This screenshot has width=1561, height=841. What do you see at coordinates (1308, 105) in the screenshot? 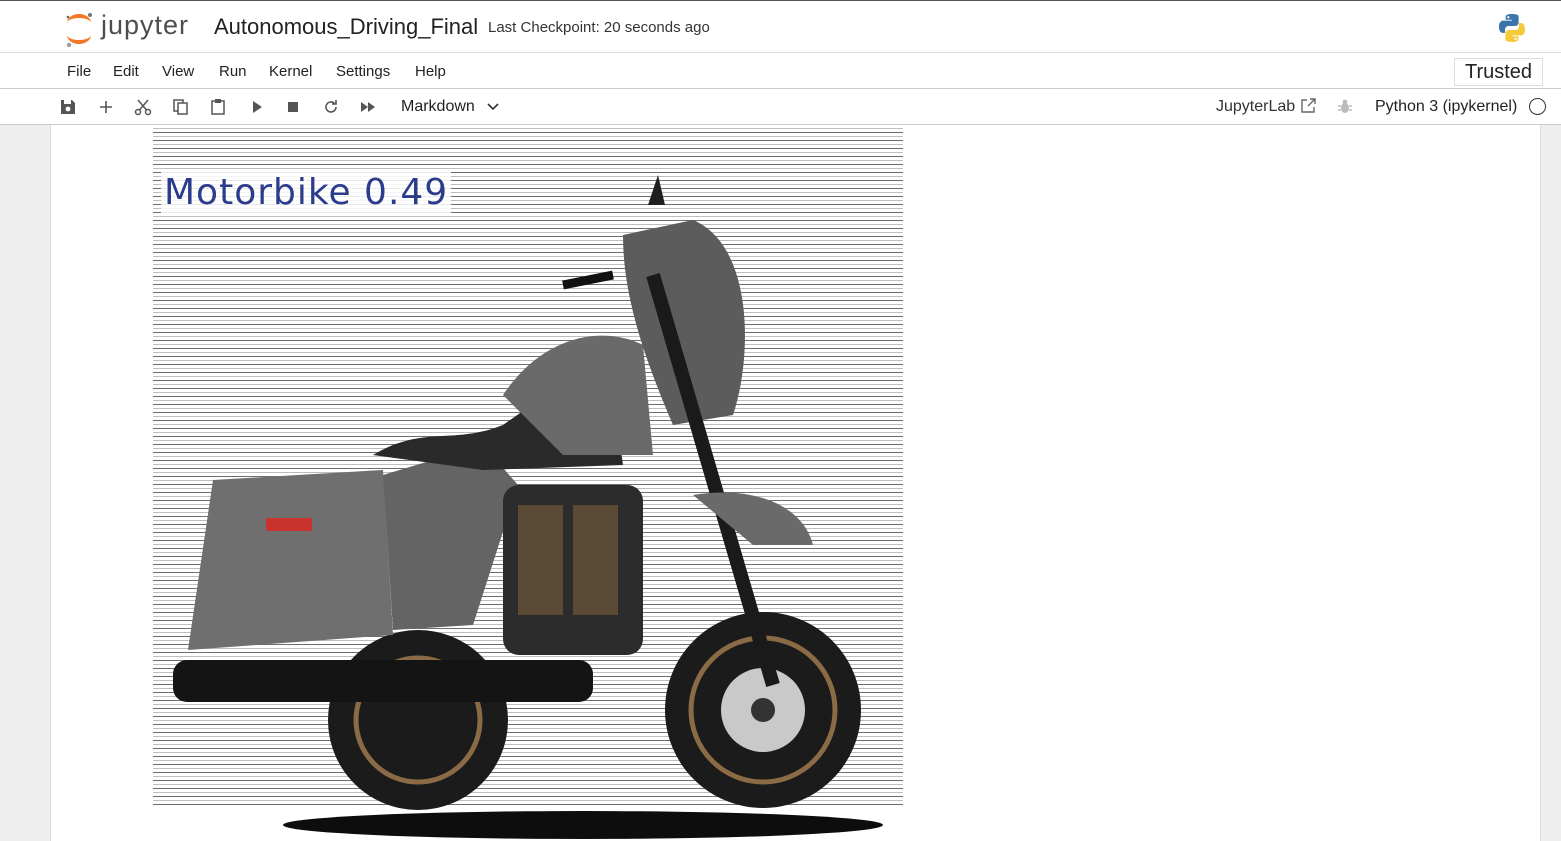
I see `external-link-icon` at bounding box center [1308, 105].